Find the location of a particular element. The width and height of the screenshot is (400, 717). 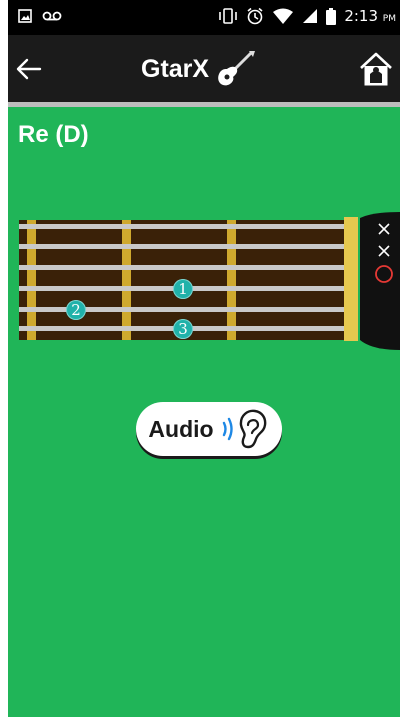

chord-title: Re (D) is located at coordinates (53, 134).